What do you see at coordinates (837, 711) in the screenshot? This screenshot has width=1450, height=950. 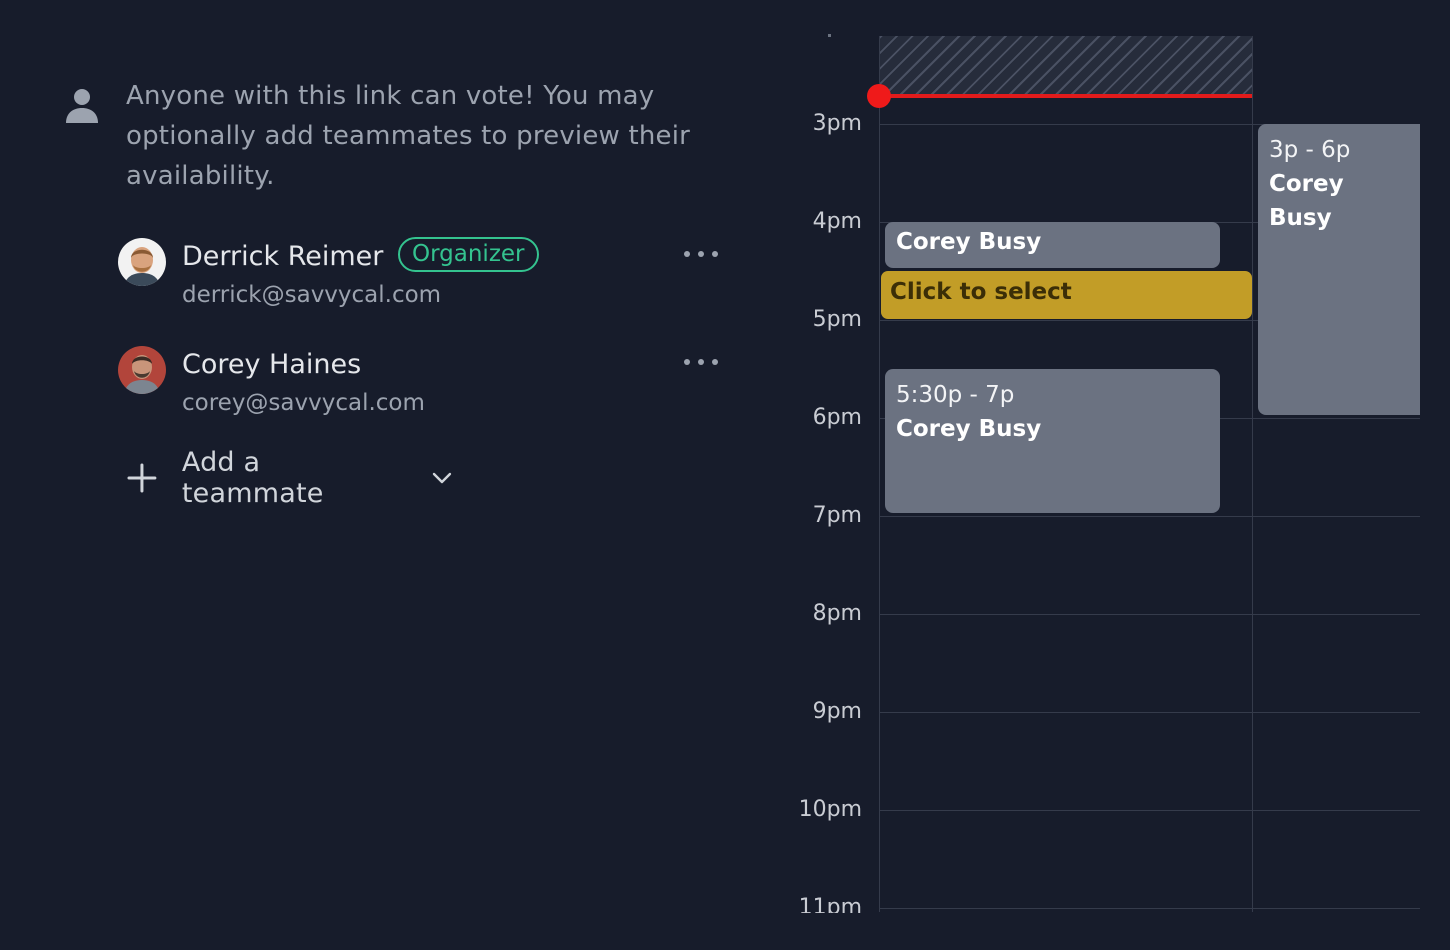 I see `hour-label: 9pm` at bounding box center [837, 711].